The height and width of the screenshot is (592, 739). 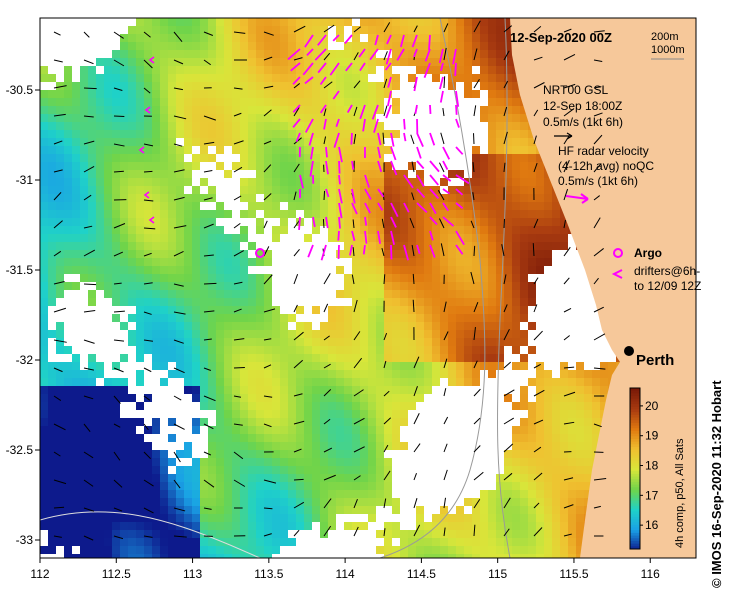 What do you see at coordinates (497, 574) in the screenshot?
I see `x-tick-label: 115` at bounding box center [497, 574].